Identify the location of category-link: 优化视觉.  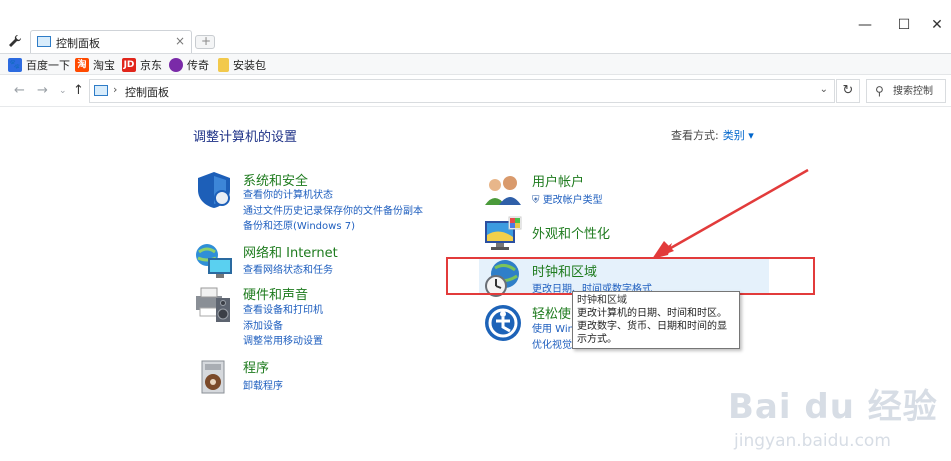
(552, 343).